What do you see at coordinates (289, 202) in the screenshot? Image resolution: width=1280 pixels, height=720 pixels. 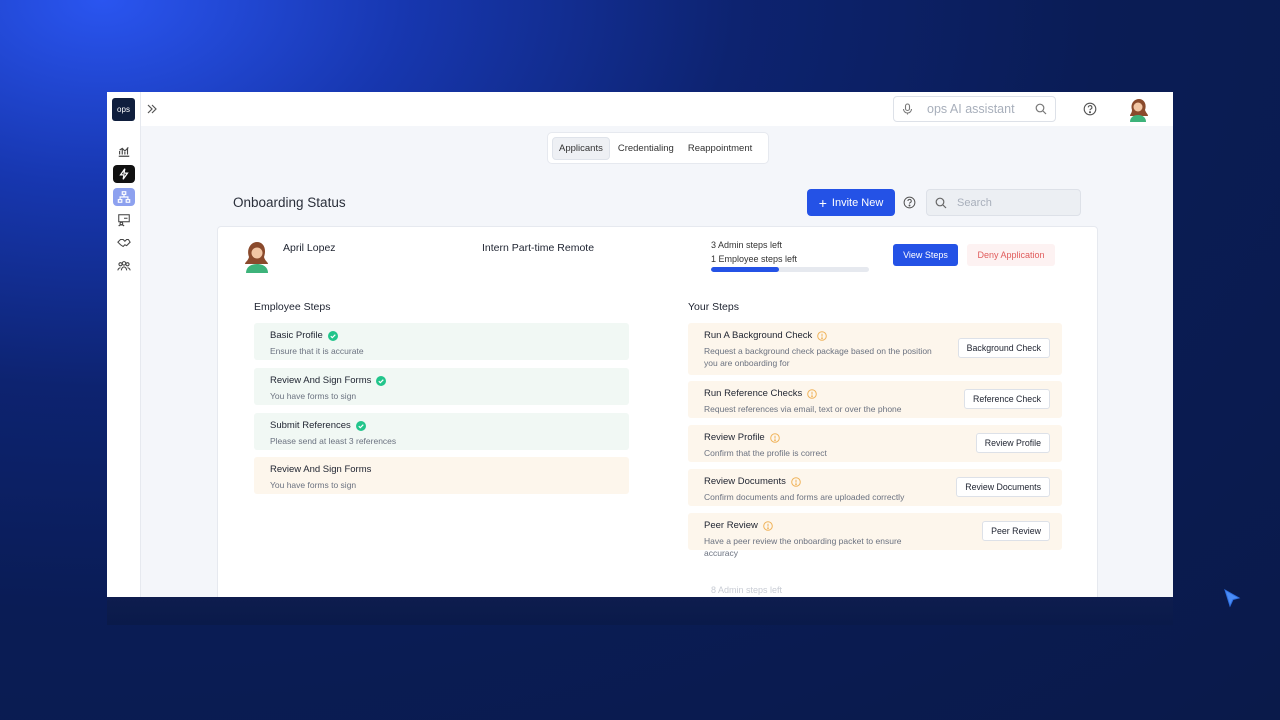 I see `page-title: Onboarding Status` at bounding box center [289, 202].